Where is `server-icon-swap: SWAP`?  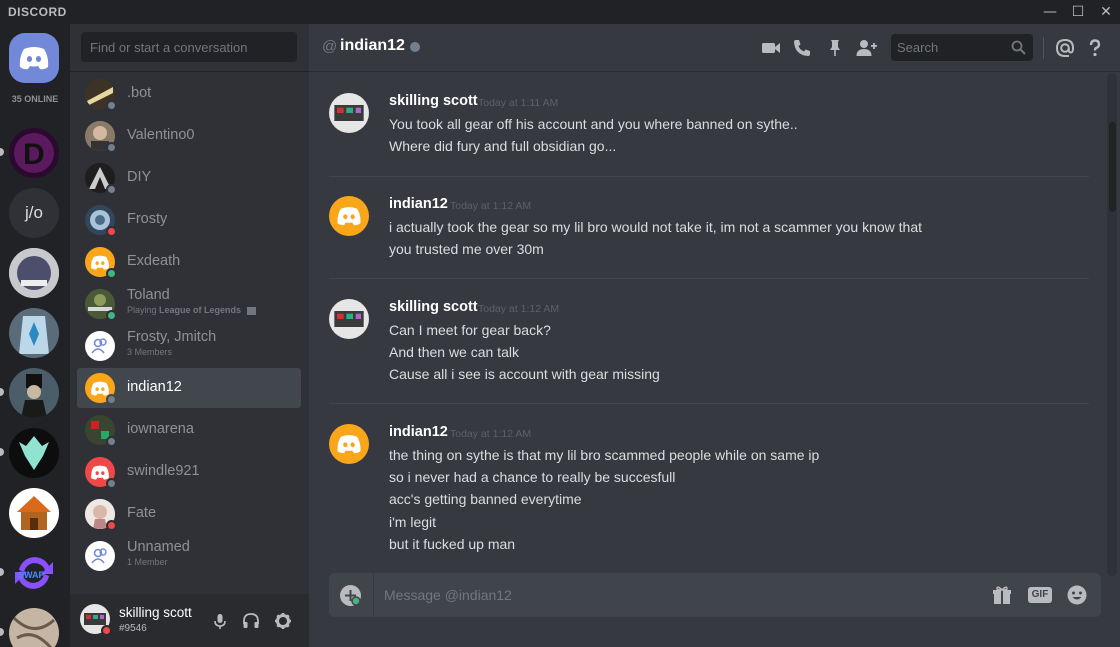 server-icon-swap: SWAP is located at coordinates (34, 573).